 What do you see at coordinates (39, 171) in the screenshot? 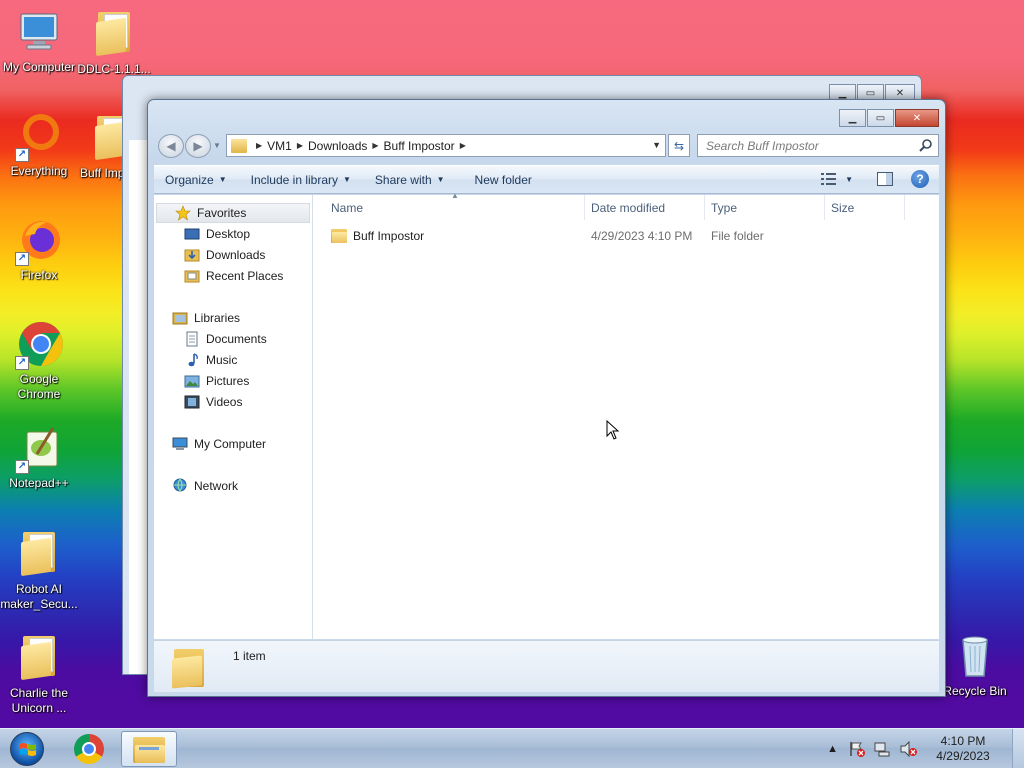
I see `desktop-icon-label: Everything` at bounding box center [39, 171].